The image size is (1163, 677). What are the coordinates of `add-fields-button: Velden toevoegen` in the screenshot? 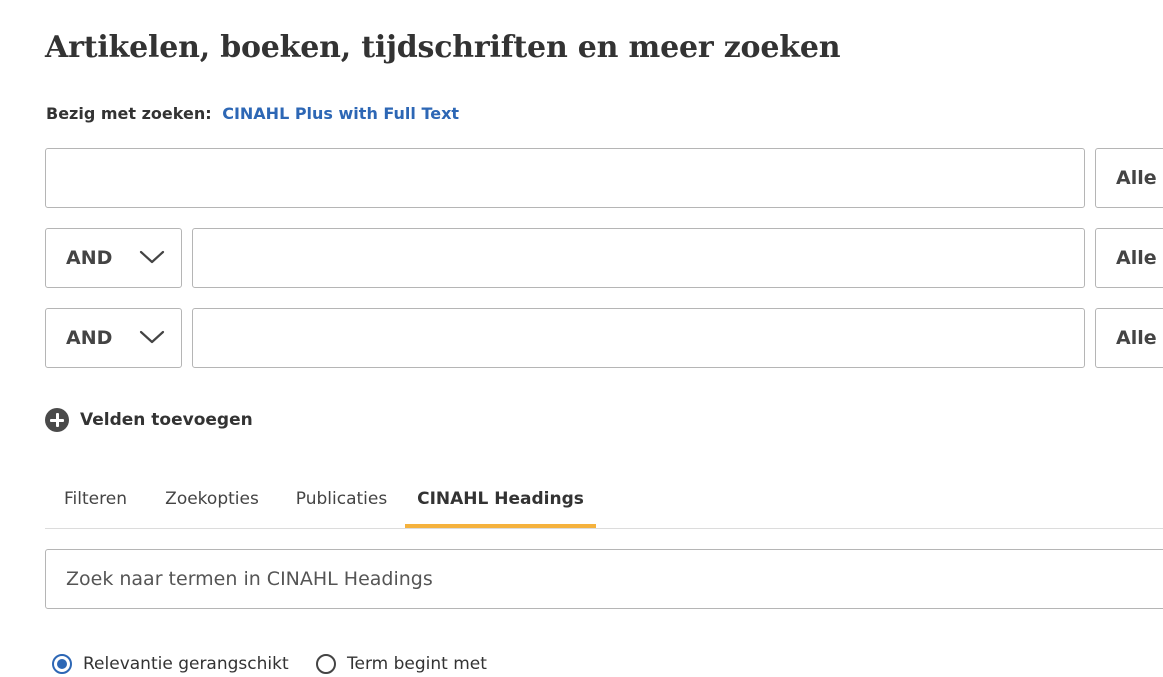 It's located at (149, 420).